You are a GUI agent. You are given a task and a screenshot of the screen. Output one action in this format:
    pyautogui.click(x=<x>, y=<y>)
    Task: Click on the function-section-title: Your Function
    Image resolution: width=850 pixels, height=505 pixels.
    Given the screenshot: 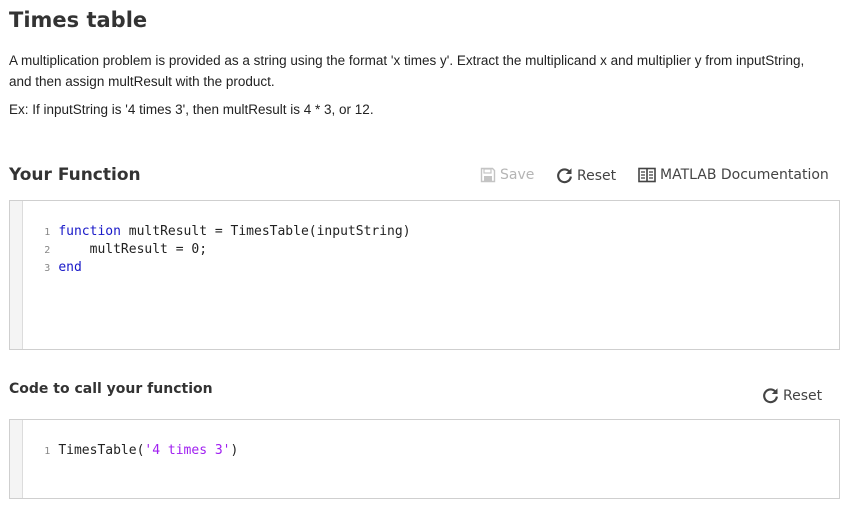 What is the action you would take?
    pyautogui.click(x=75, y=175)
    